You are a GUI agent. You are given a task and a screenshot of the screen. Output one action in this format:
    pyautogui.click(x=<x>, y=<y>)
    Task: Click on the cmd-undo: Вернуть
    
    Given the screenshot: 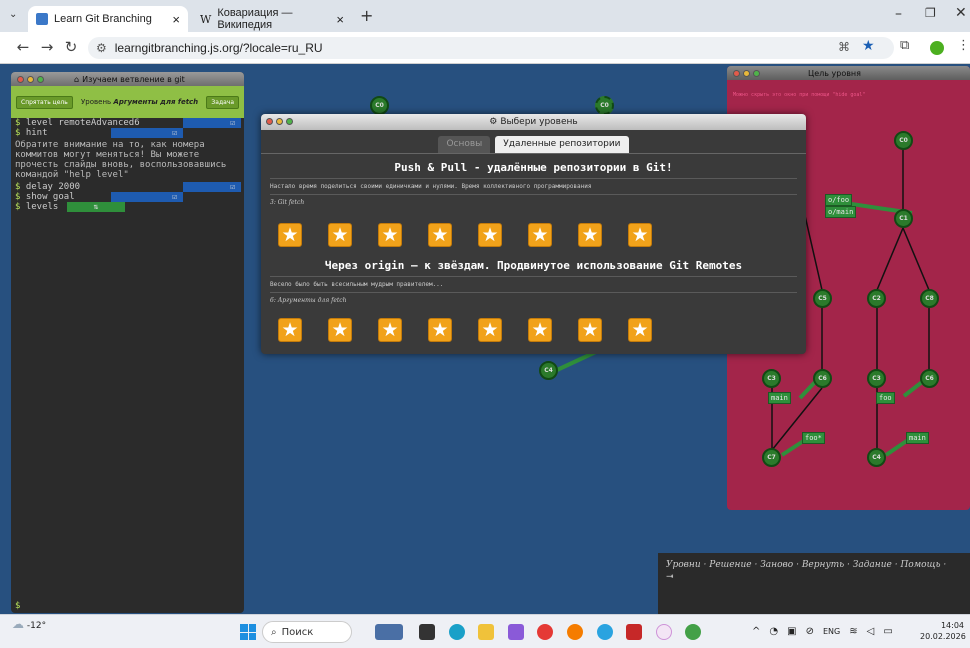 What is the action you would take?
    pyautogui.click(x=823, y=565)
    